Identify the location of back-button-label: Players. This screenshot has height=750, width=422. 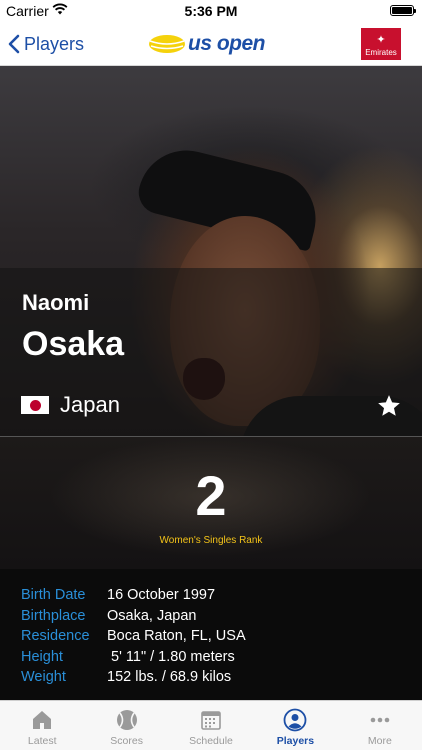
(54, 43).